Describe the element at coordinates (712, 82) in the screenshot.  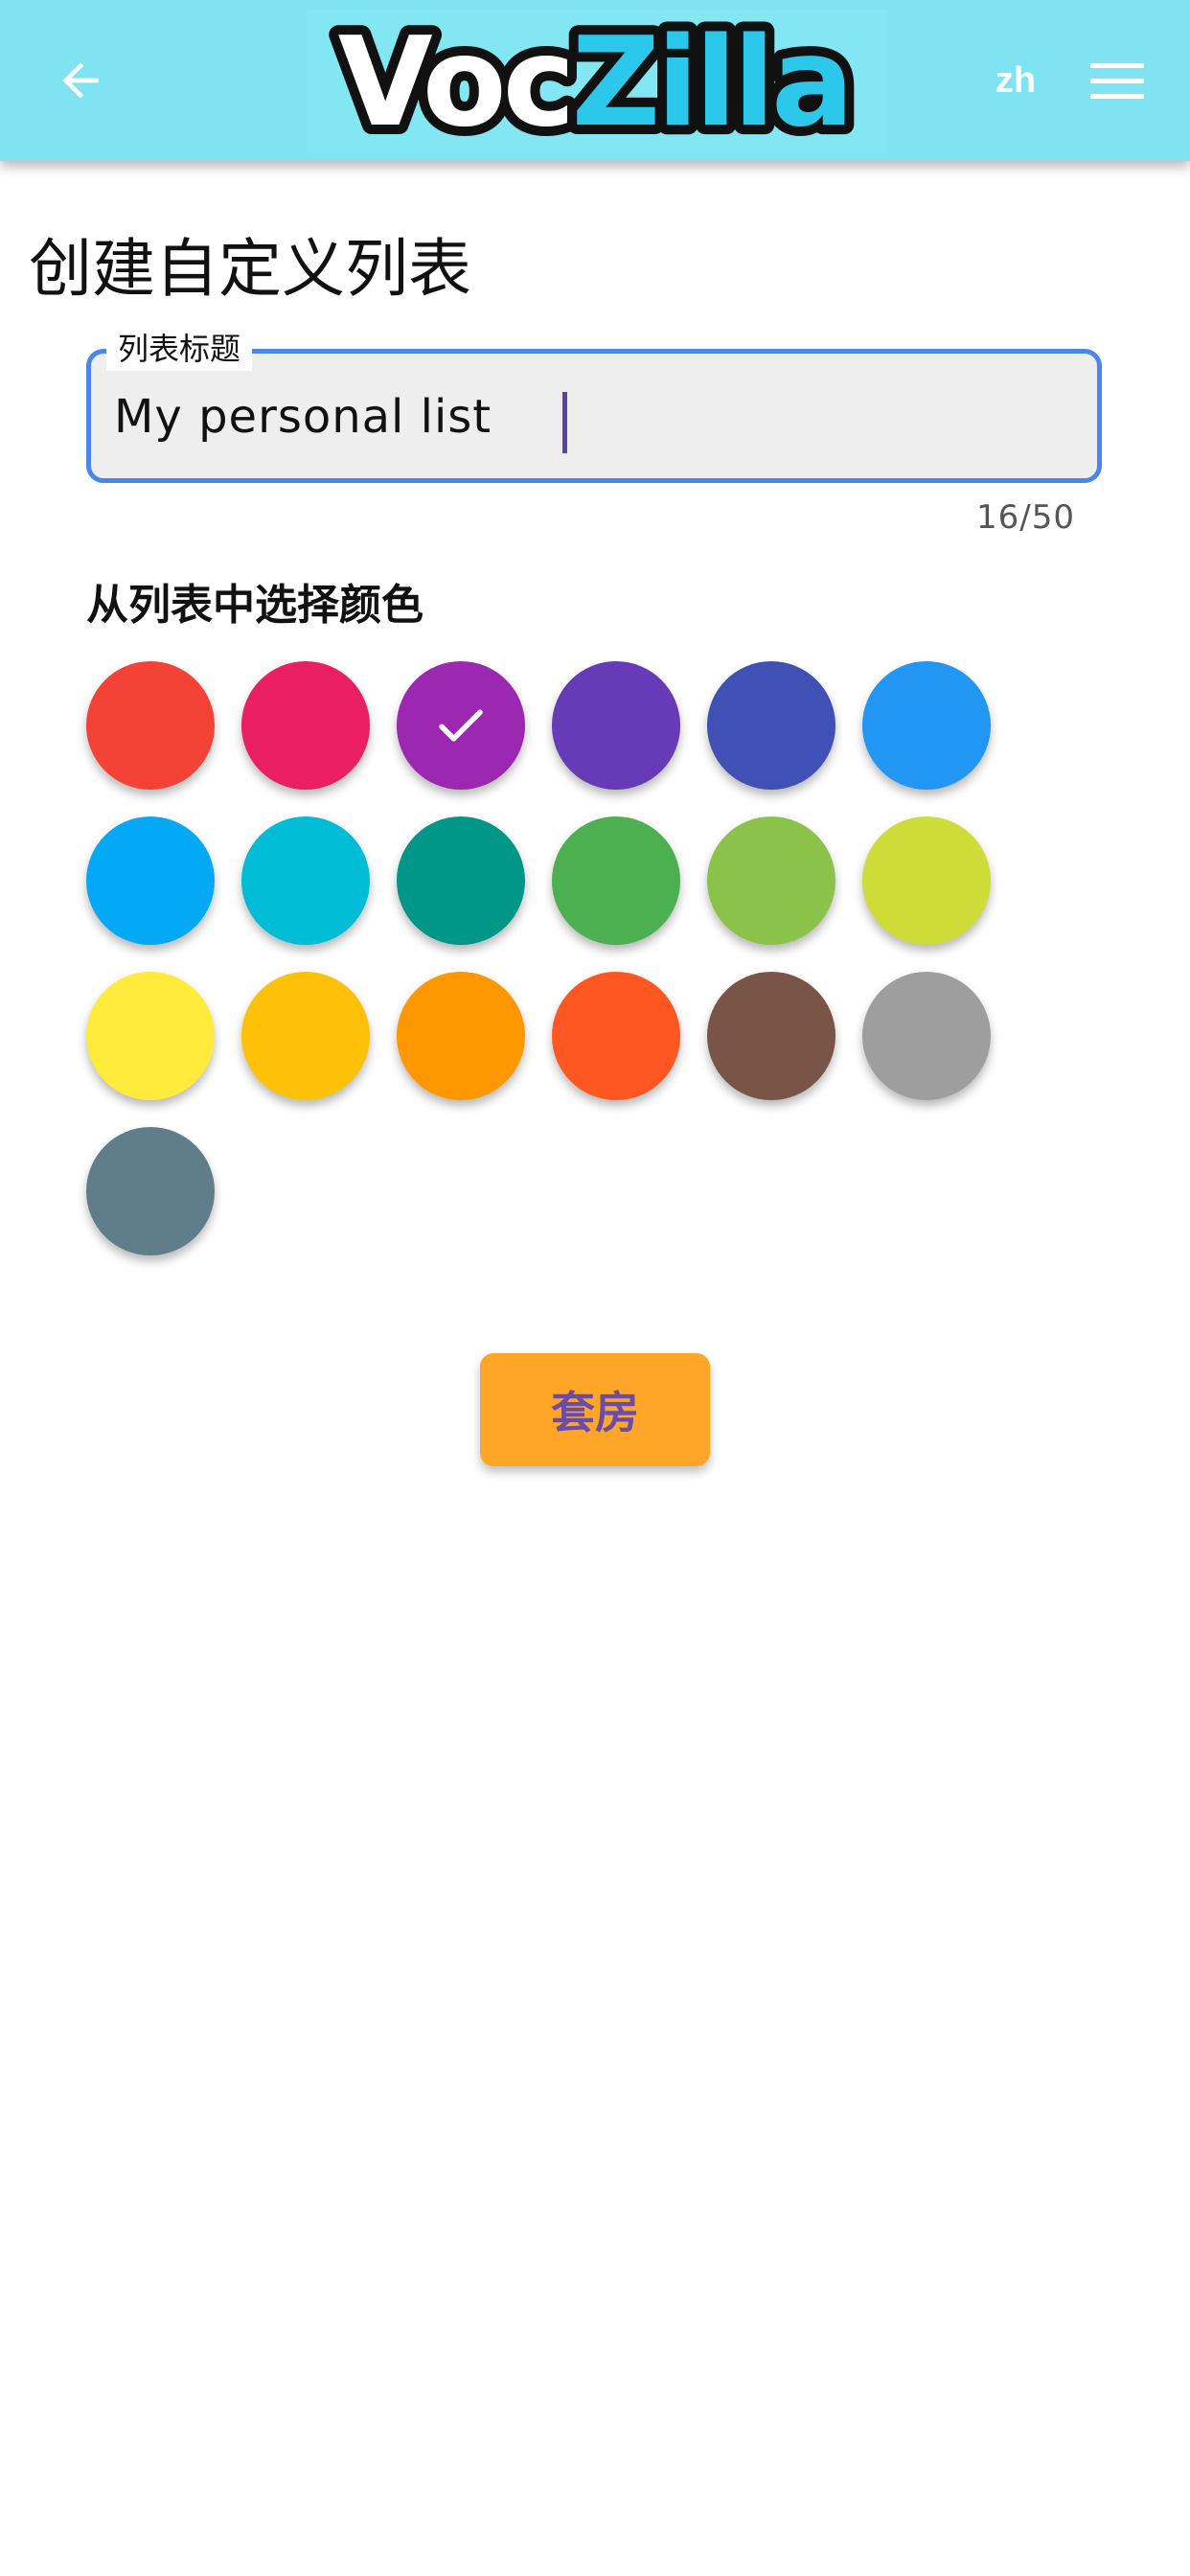
I see `logo-text-zilla: Zilla` at that location.